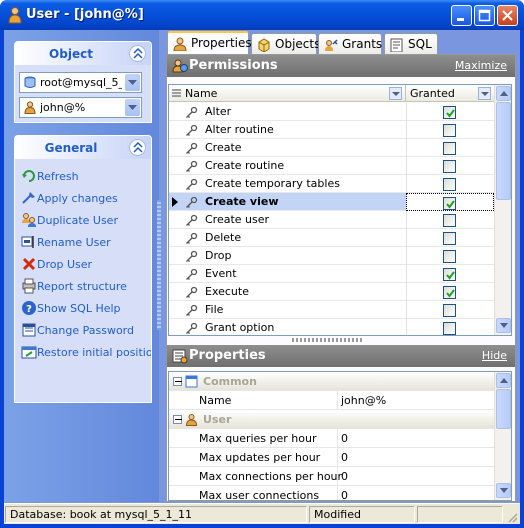  I want to click on permissions-scrollbar, so click(502, 210).